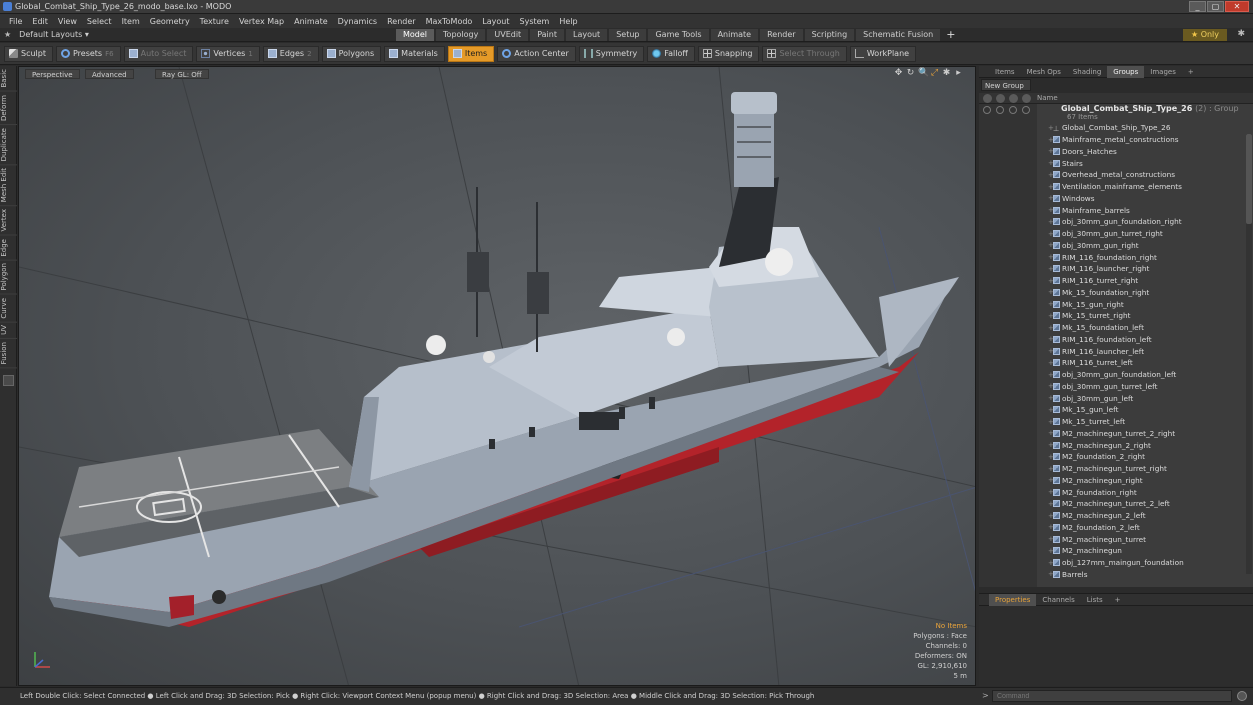 The width and height of the screenshot is (1253, 705). I want to click on left-tab-basic: Basic, so click(8, 79).